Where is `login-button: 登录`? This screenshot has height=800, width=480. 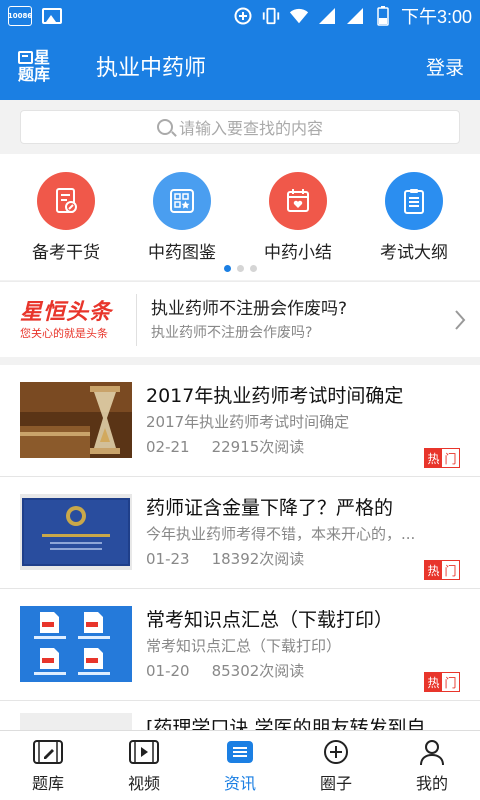 login-button: 登录 is located at coordinates (445, 66).